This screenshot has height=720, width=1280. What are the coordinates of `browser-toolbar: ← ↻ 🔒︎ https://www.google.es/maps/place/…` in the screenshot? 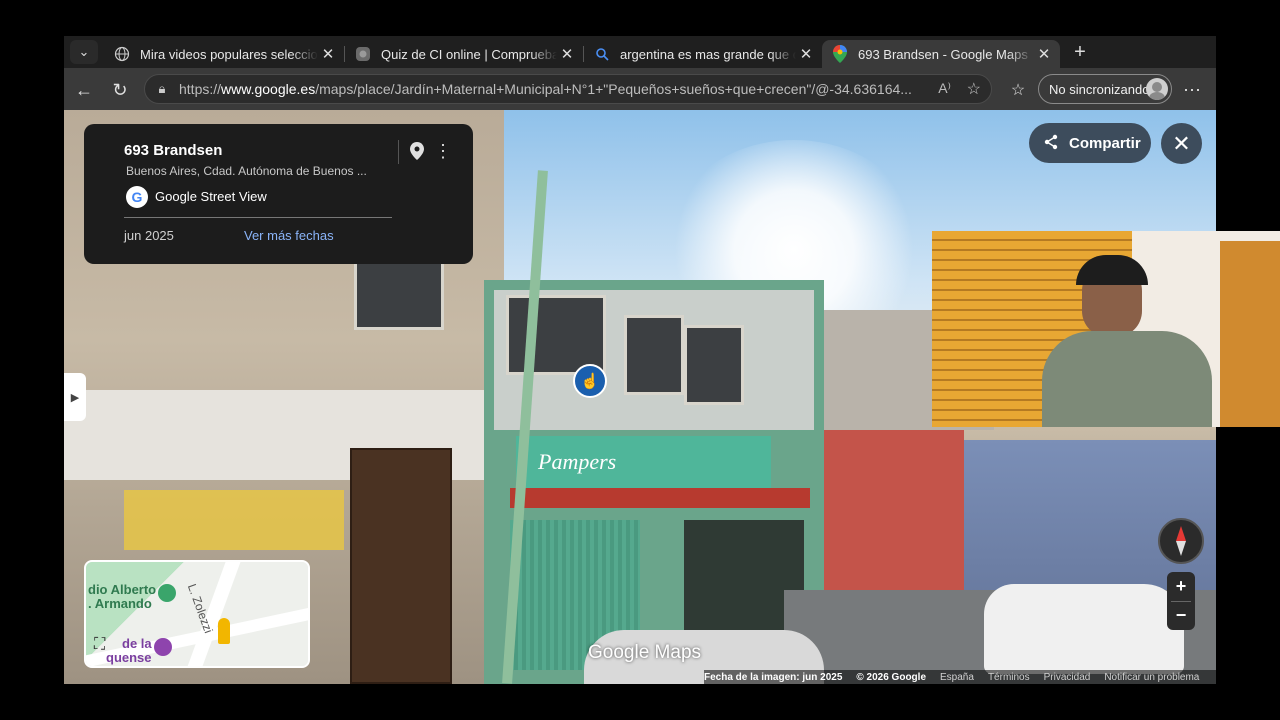 It's located at (640, 89).